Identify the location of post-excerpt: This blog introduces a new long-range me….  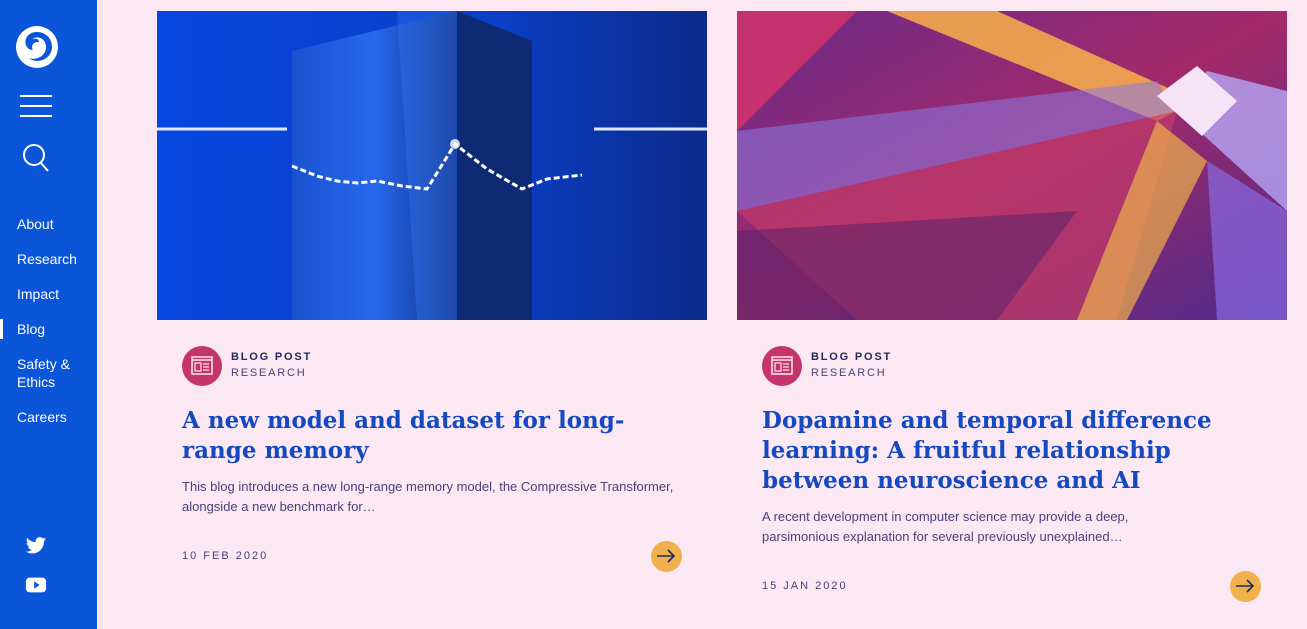
(428, 496).